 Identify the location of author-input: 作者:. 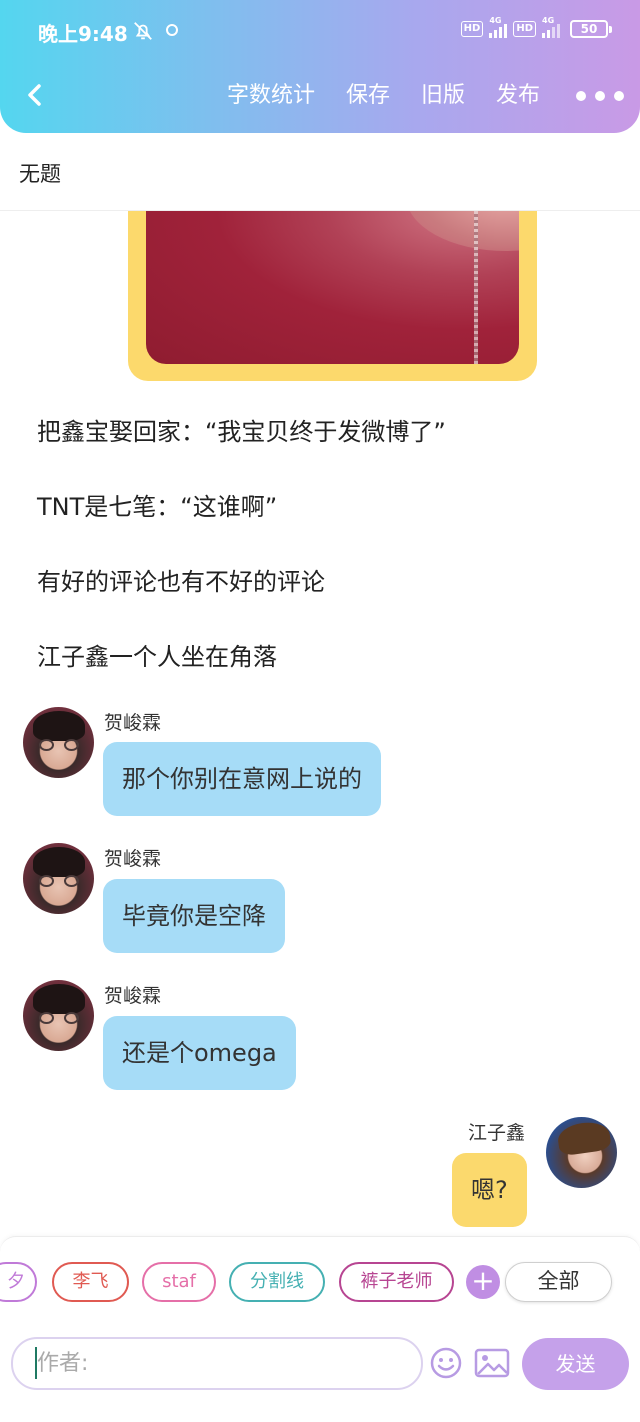
(217, 1363).